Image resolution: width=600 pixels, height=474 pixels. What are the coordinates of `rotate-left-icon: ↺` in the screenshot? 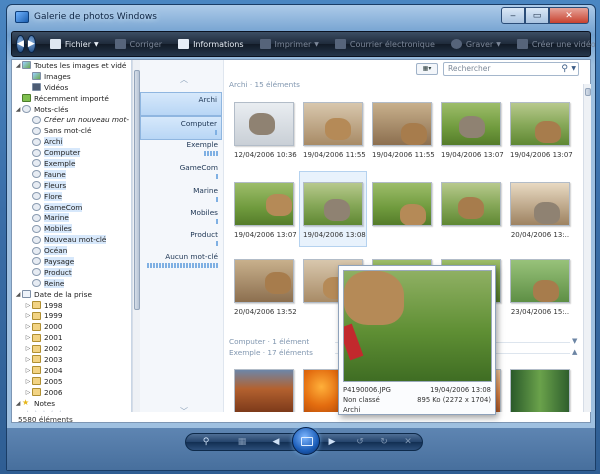 It's located at (360, 442).